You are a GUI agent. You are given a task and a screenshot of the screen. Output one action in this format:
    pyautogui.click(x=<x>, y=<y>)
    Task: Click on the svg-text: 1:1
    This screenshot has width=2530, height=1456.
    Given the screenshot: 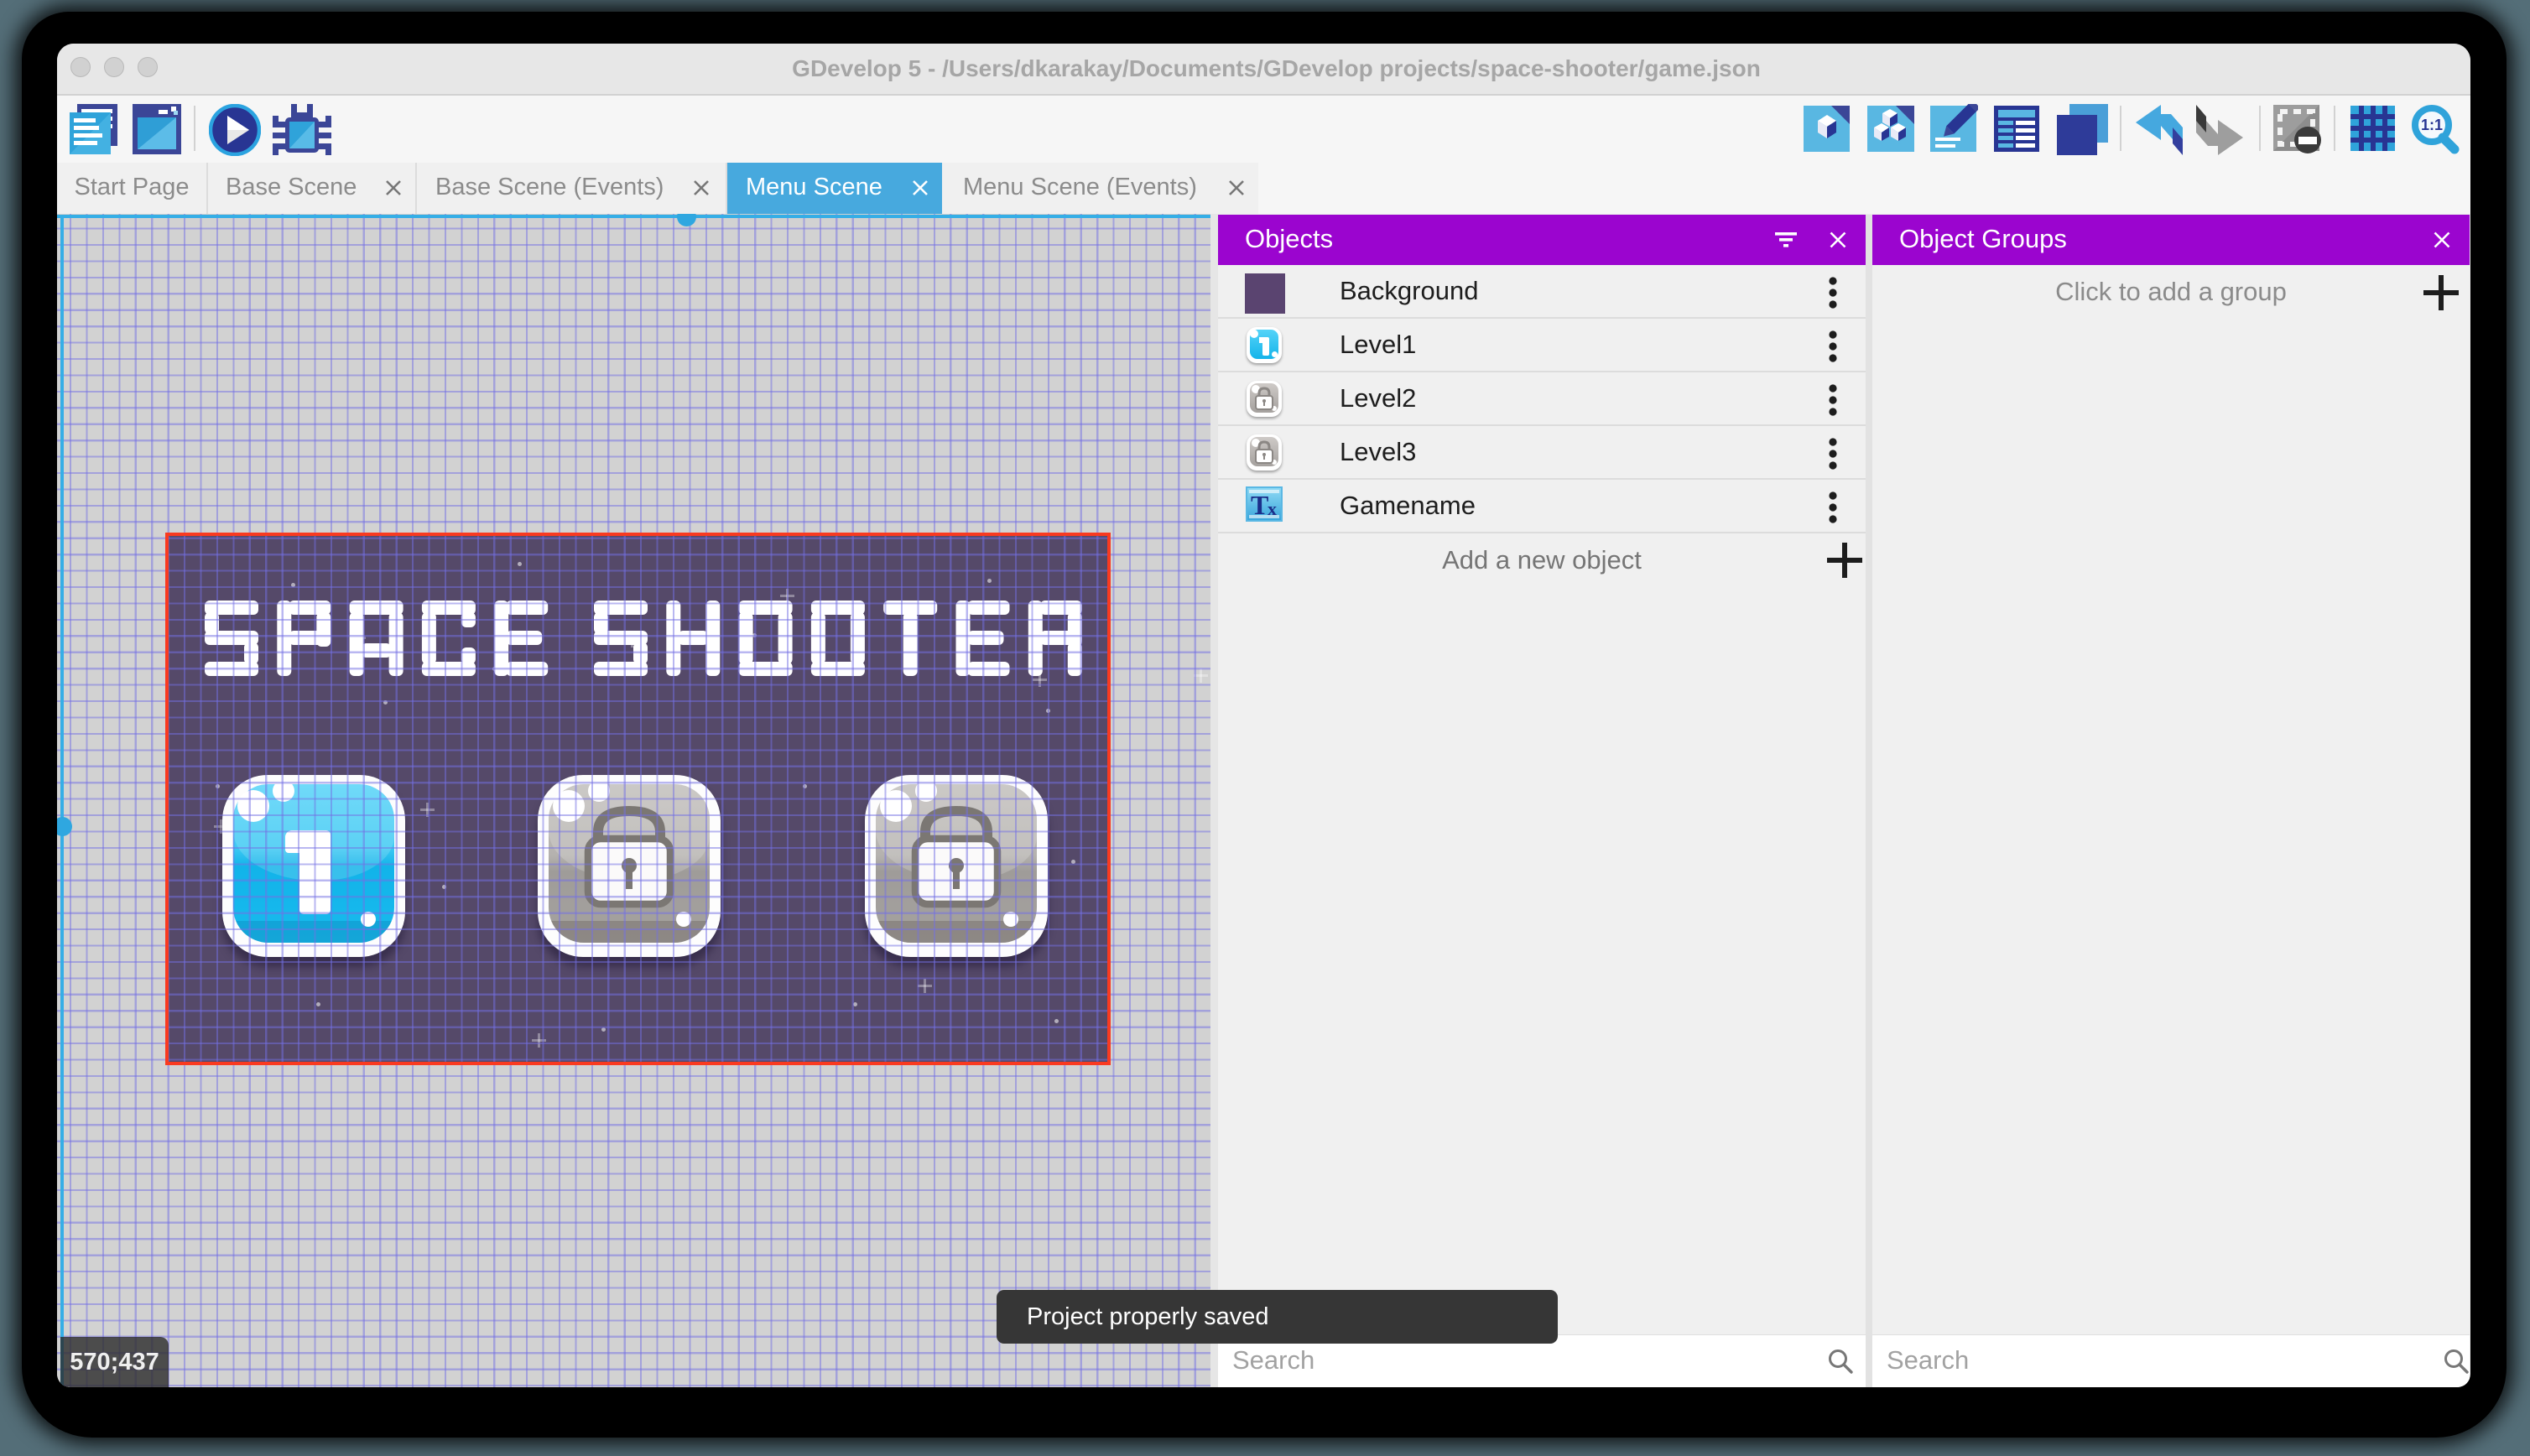 What is the action you would take?
    pyautogui.click(x=2432, y=125)
    